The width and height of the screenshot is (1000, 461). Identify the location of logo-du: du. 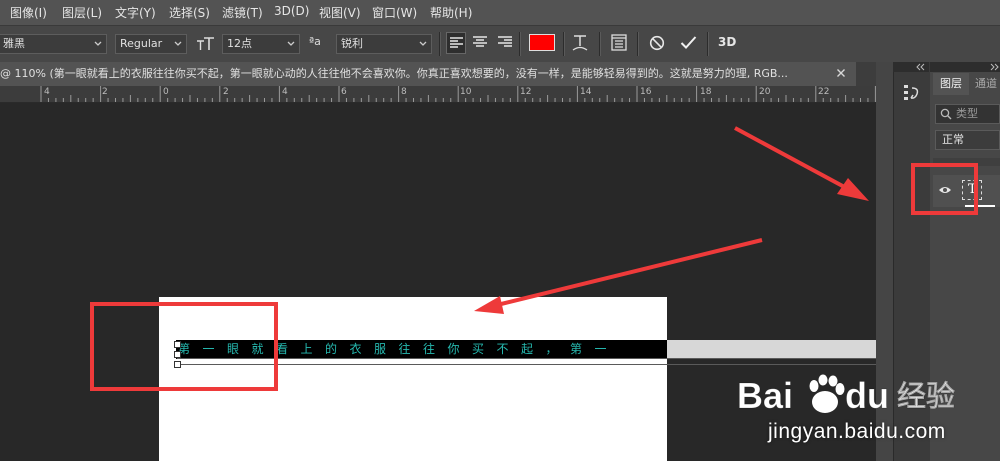
(867, 395).